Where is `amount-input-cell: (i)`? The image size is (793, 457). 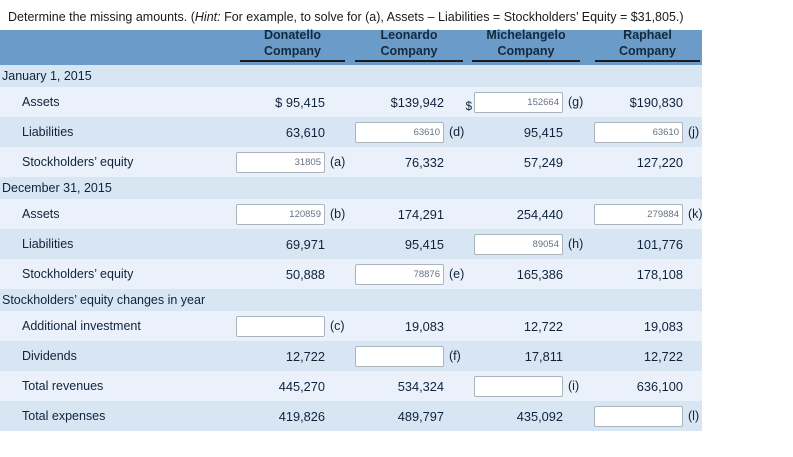 amount-input-cell: (i) is located at coordinates (505, 386).